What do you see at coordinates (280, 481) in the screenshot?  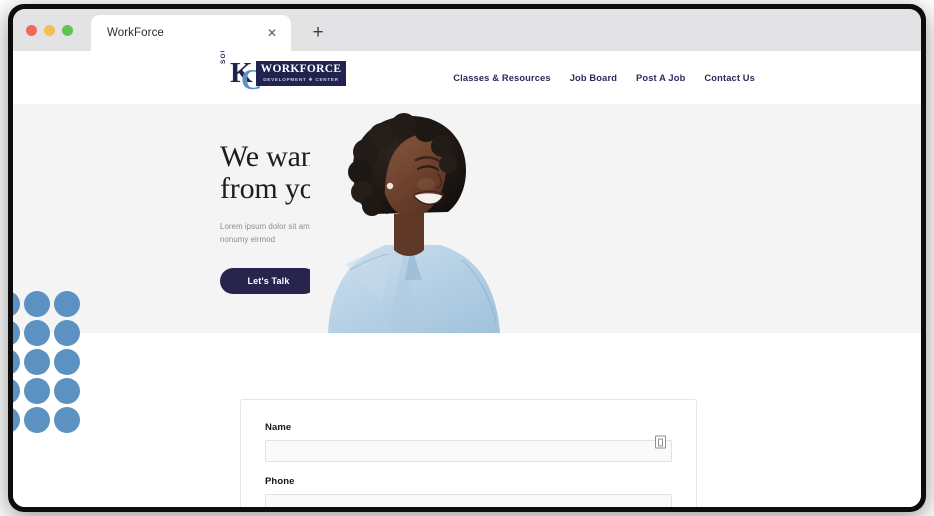 I see `phone-field-label: Phone` at bounding box center [280, 481].